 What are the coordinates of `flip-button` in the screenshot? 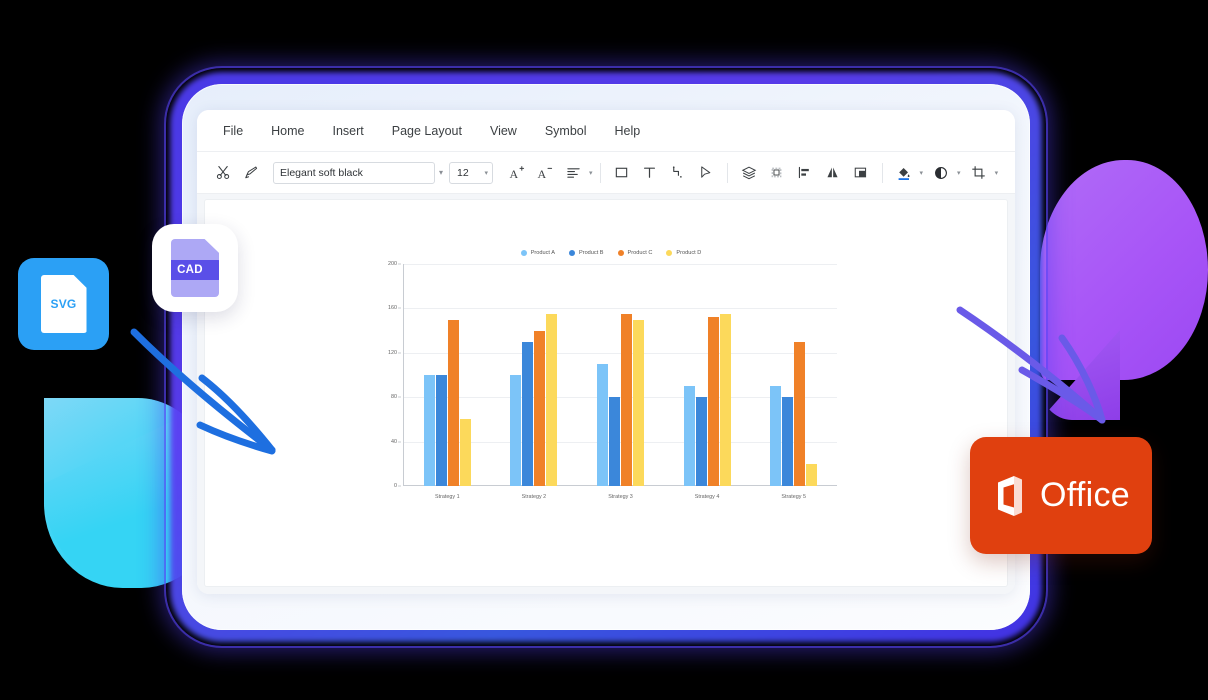 It's located at (833, 173).